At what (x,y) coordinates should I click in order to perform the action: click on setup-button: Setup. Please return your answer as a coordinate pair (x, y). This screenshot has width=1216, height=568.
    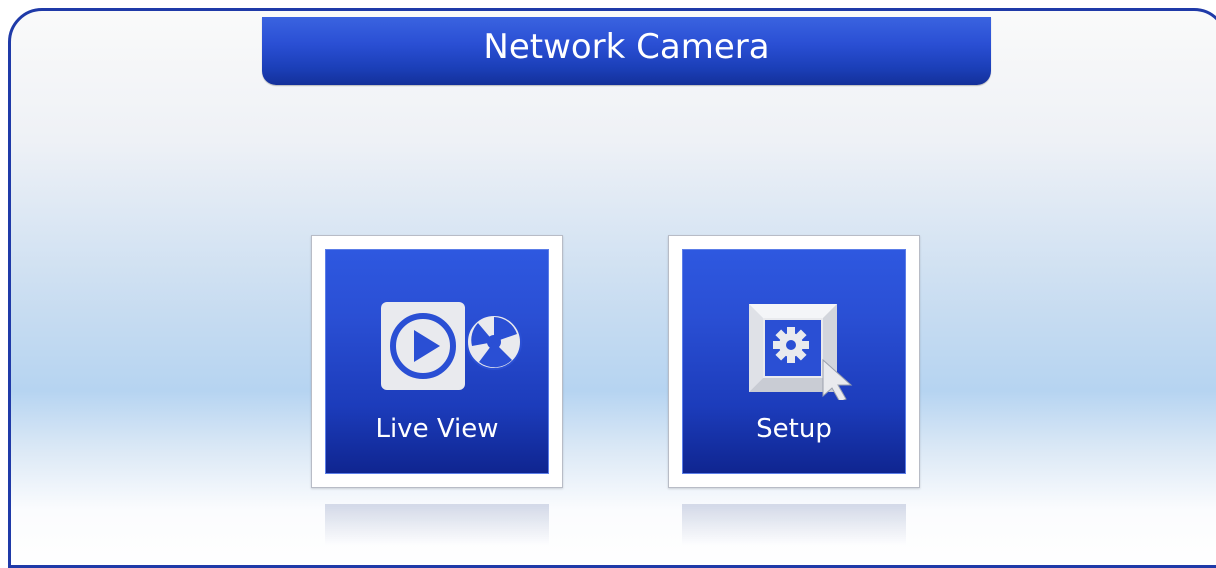
    Looking at the image, I should click on (794, 361).